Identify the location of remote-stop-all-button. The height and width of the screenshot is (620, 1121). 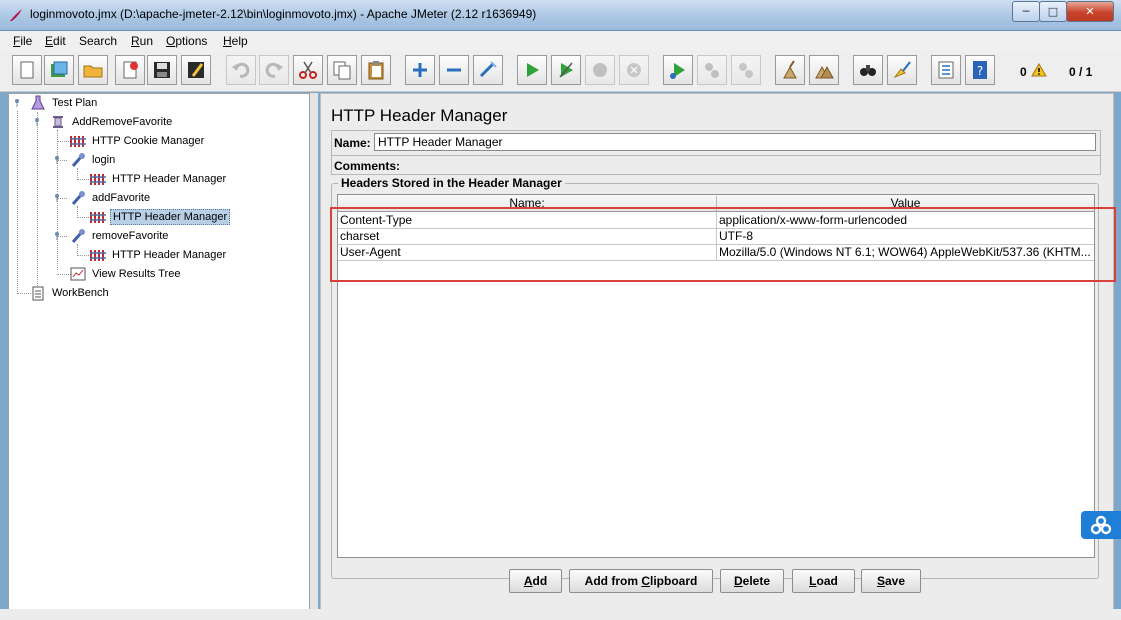
(712, 70).